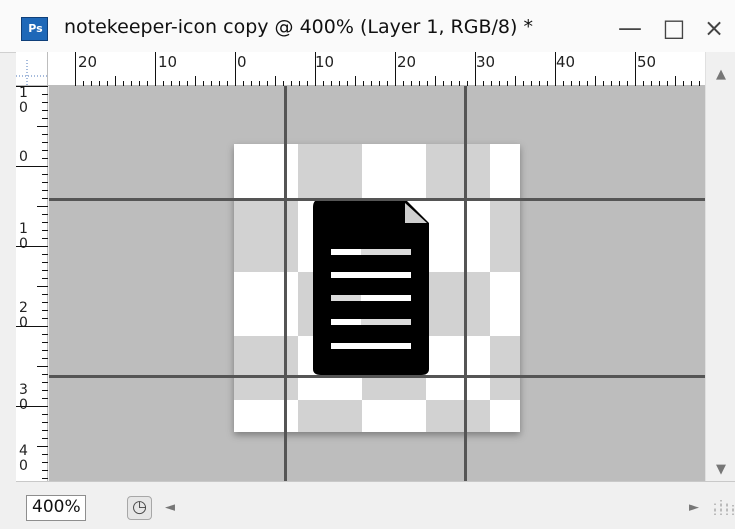 The height and width of the screenshot is (529, 735). I want to click on ruler-origin-crosshair-icon, so click(32, 73).